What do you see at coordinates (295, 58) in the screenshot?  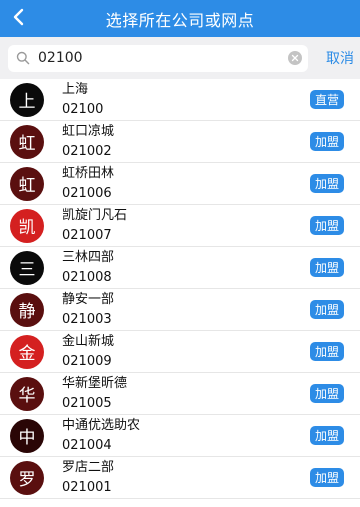 I see `clear-icon` at bounding box center [295, 58].